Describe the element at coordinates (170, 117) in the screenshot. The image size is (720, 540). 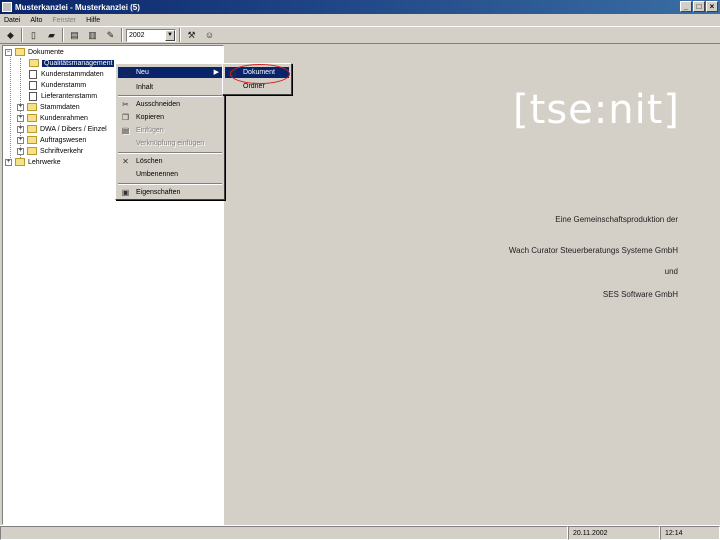
I see `menu-item-kopieren: ❐ Kopieren` at that location.